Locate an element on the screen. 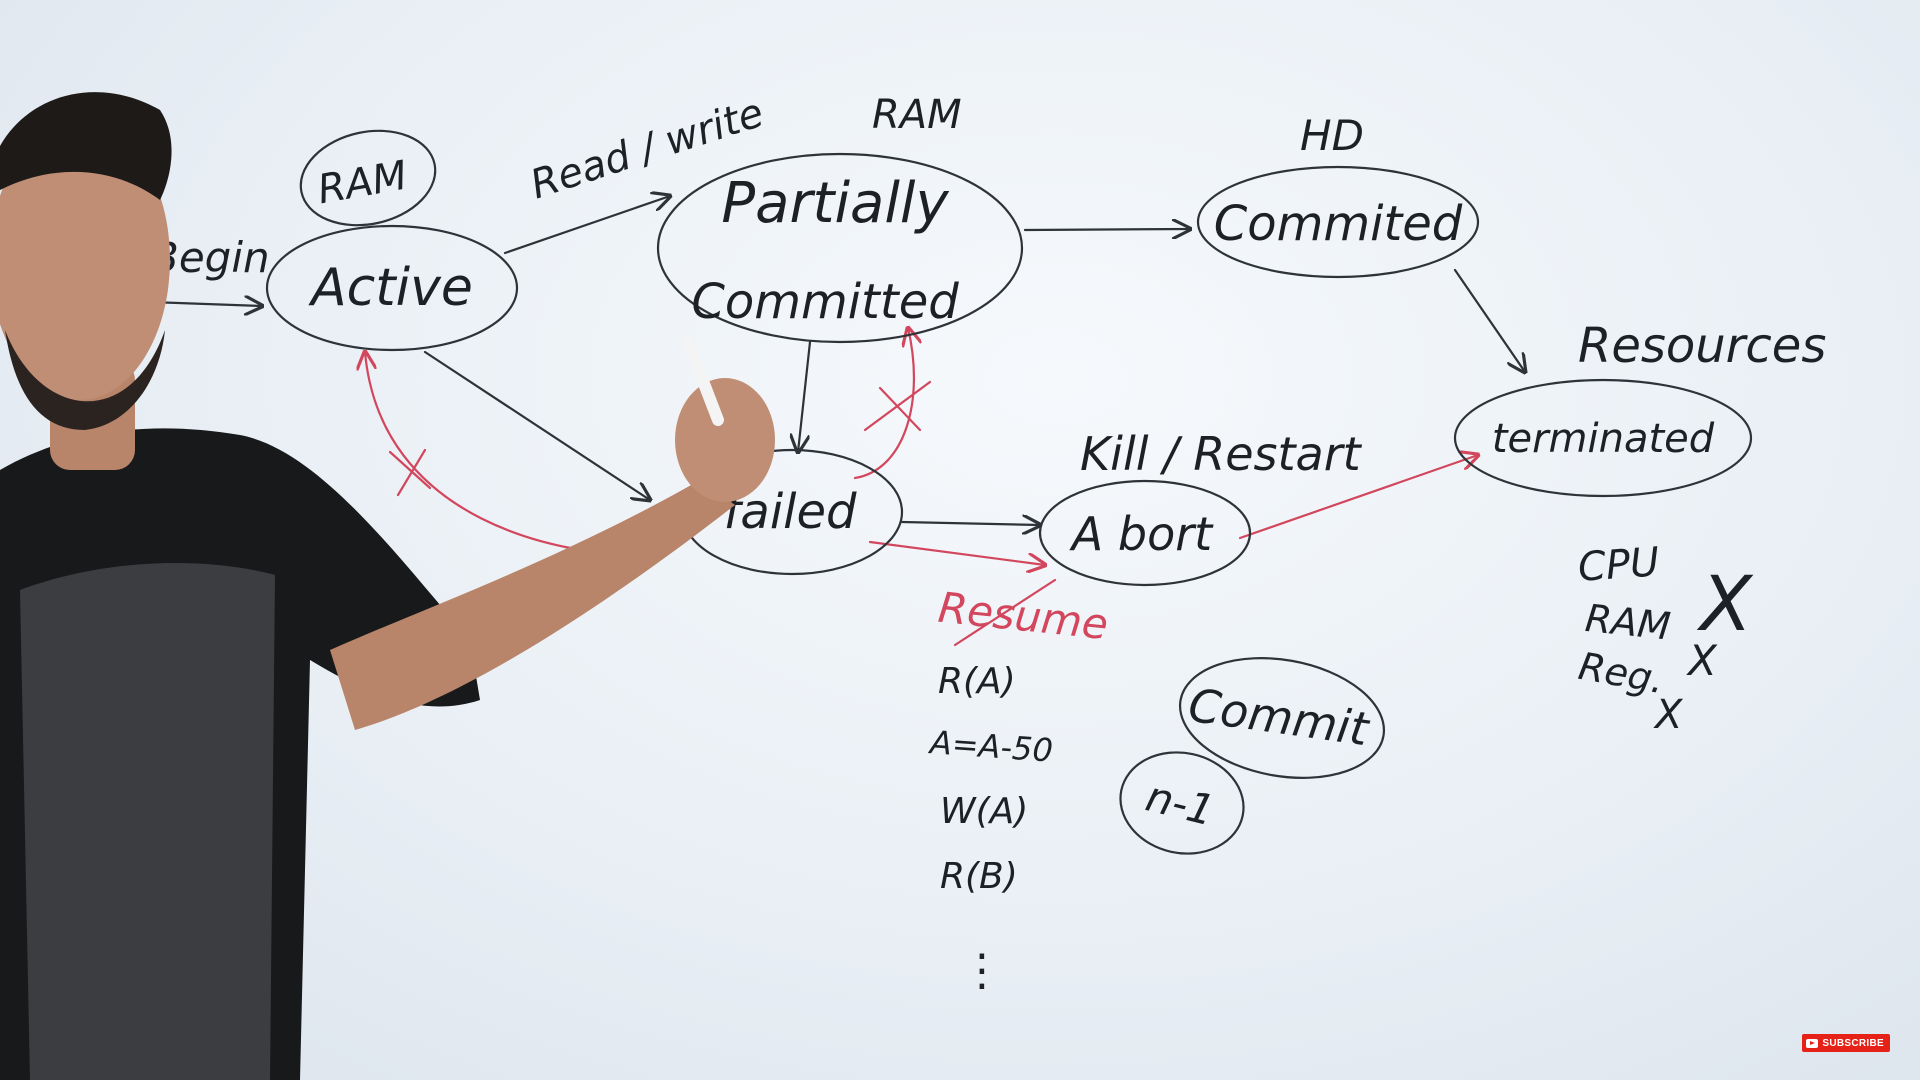  label-resources: Resources is located at coordinates (1702, 346).